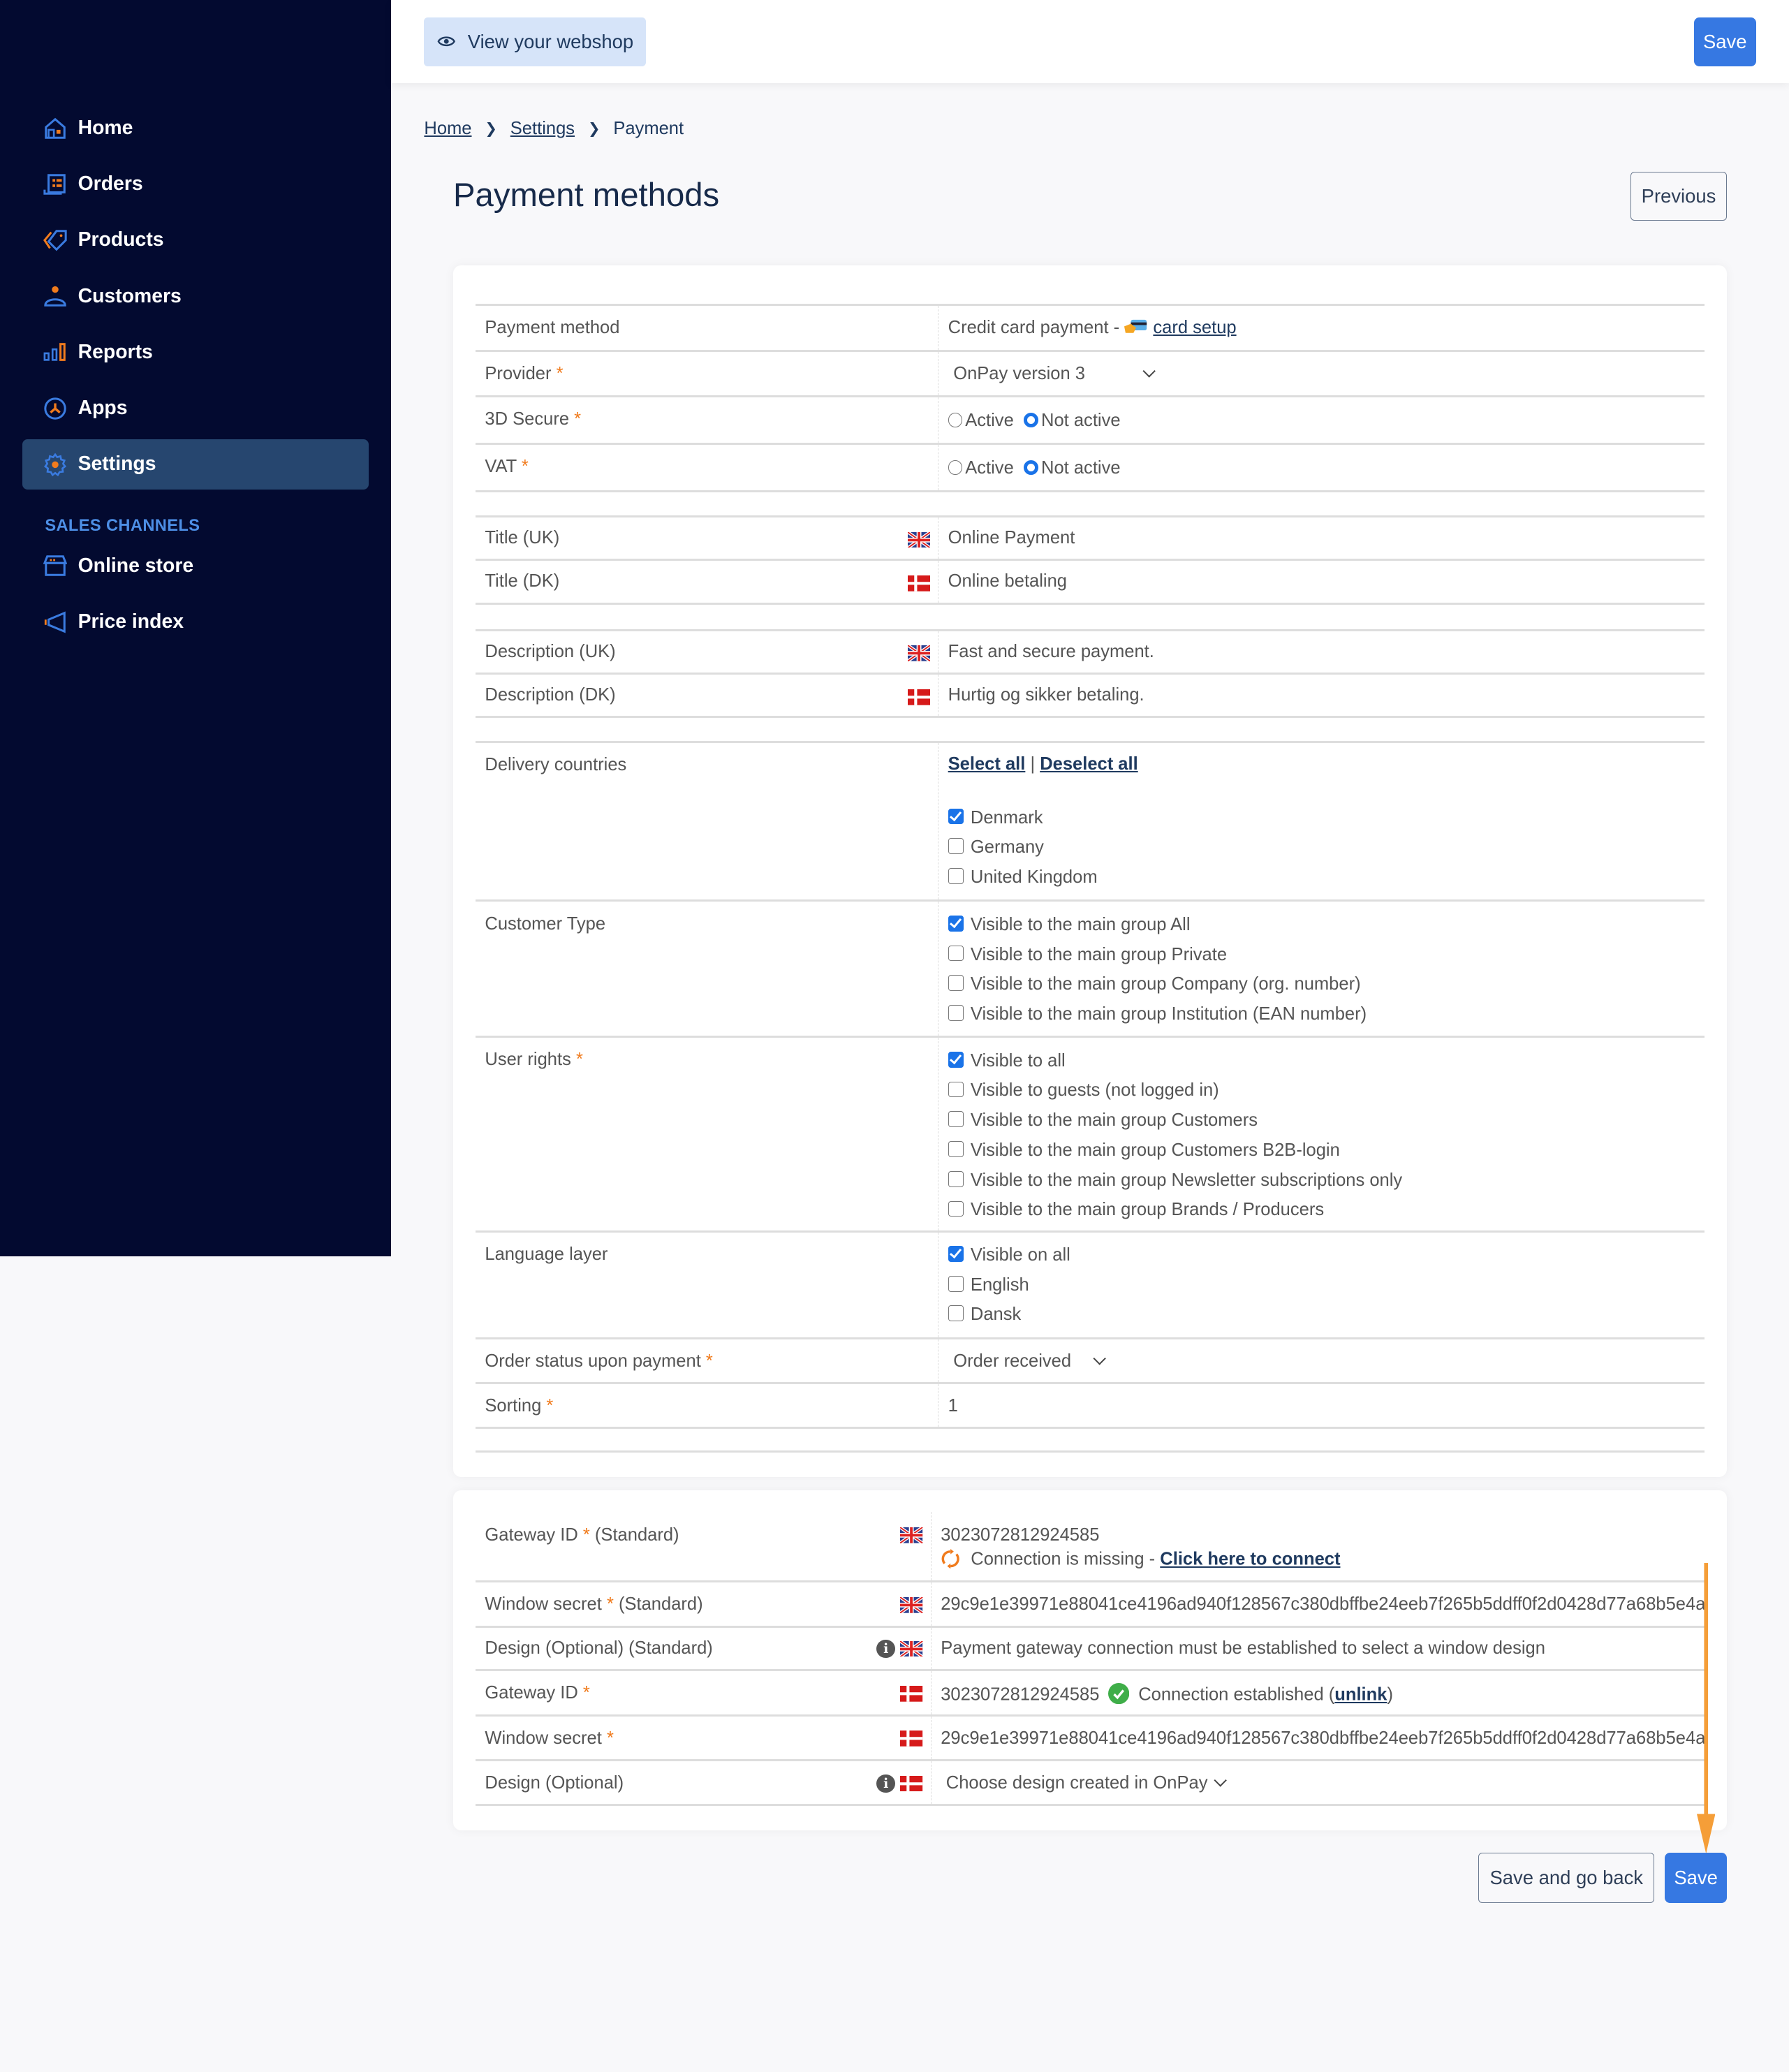  I want to click on title-uk-input: Online Payment, so click(1011, 538).